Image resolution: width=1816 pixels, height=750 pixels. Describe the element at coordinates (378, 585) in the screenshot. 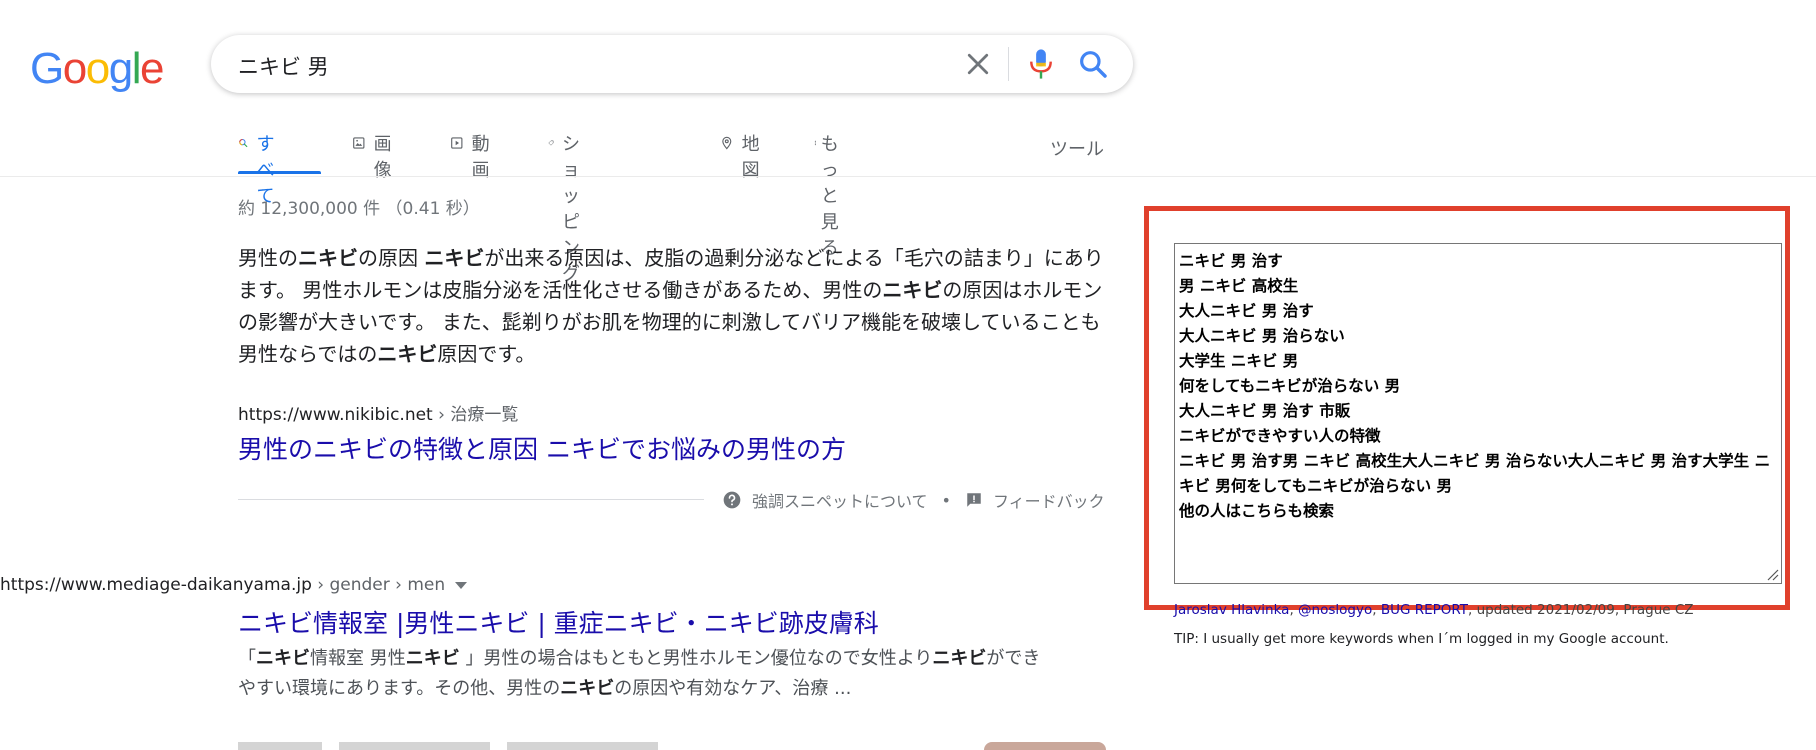

I see `cite-path: › gender › men` at that location.